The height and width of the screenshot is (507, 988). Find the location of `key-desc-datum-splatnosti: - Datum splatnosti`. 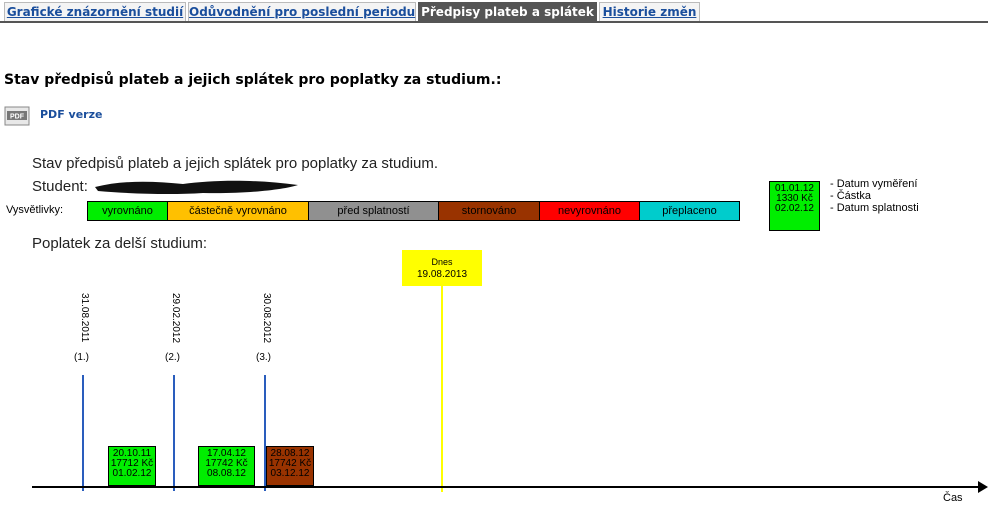

key-desc-datum-splatnosti: - Datum splatnosti is located at coordinates (874, 208).